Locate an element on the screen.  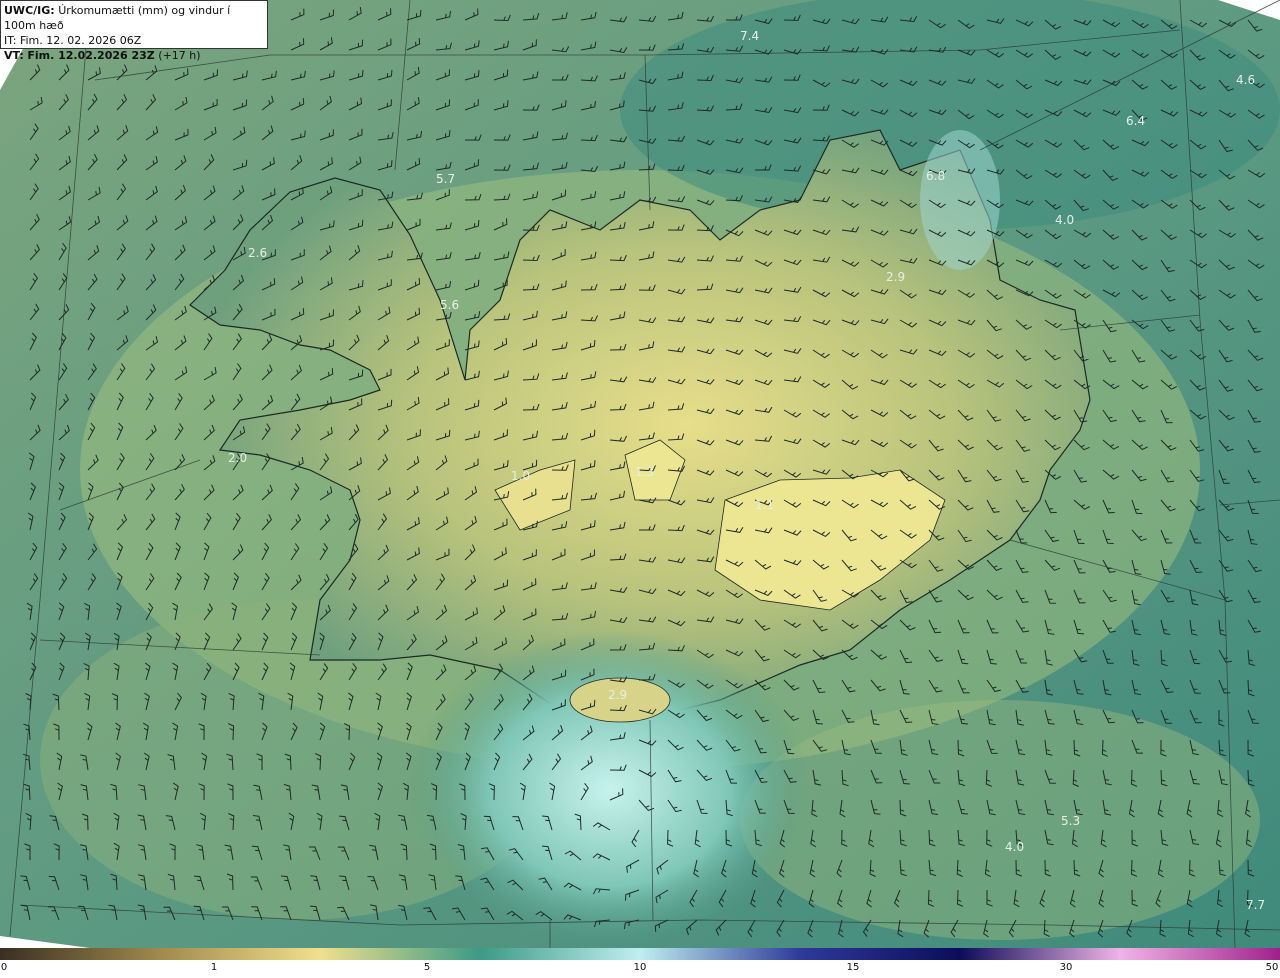
map-value: 7.4 is located at coordinates (750, 36).